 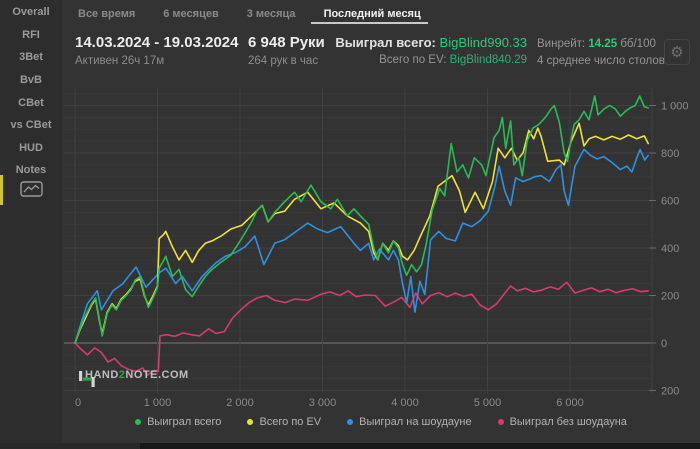 What do you see at coordinates (488, 403) in the screenshot?
I see `x-axis-label: 5 000` at bounding box center [488, 403].